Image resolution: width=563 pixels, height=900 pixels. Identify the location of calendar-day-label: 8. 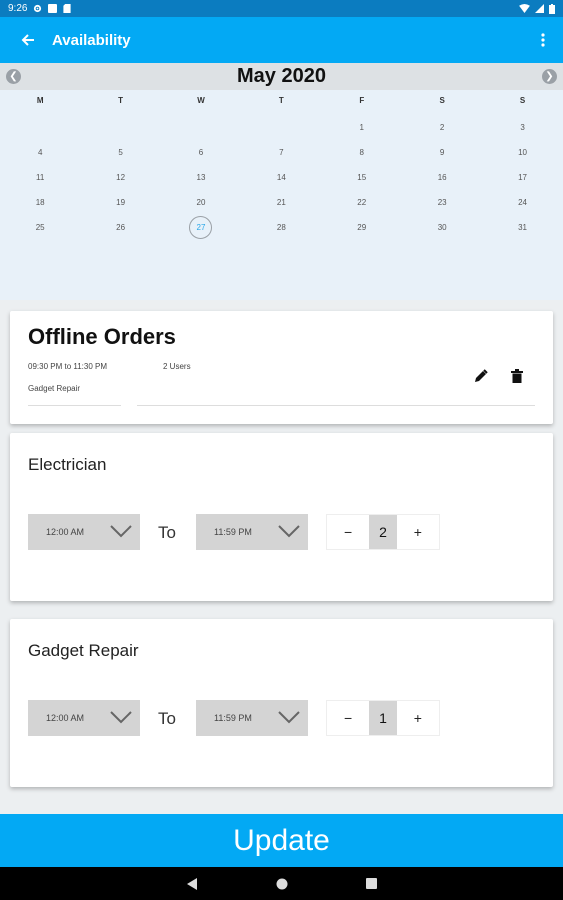
(361, 152).